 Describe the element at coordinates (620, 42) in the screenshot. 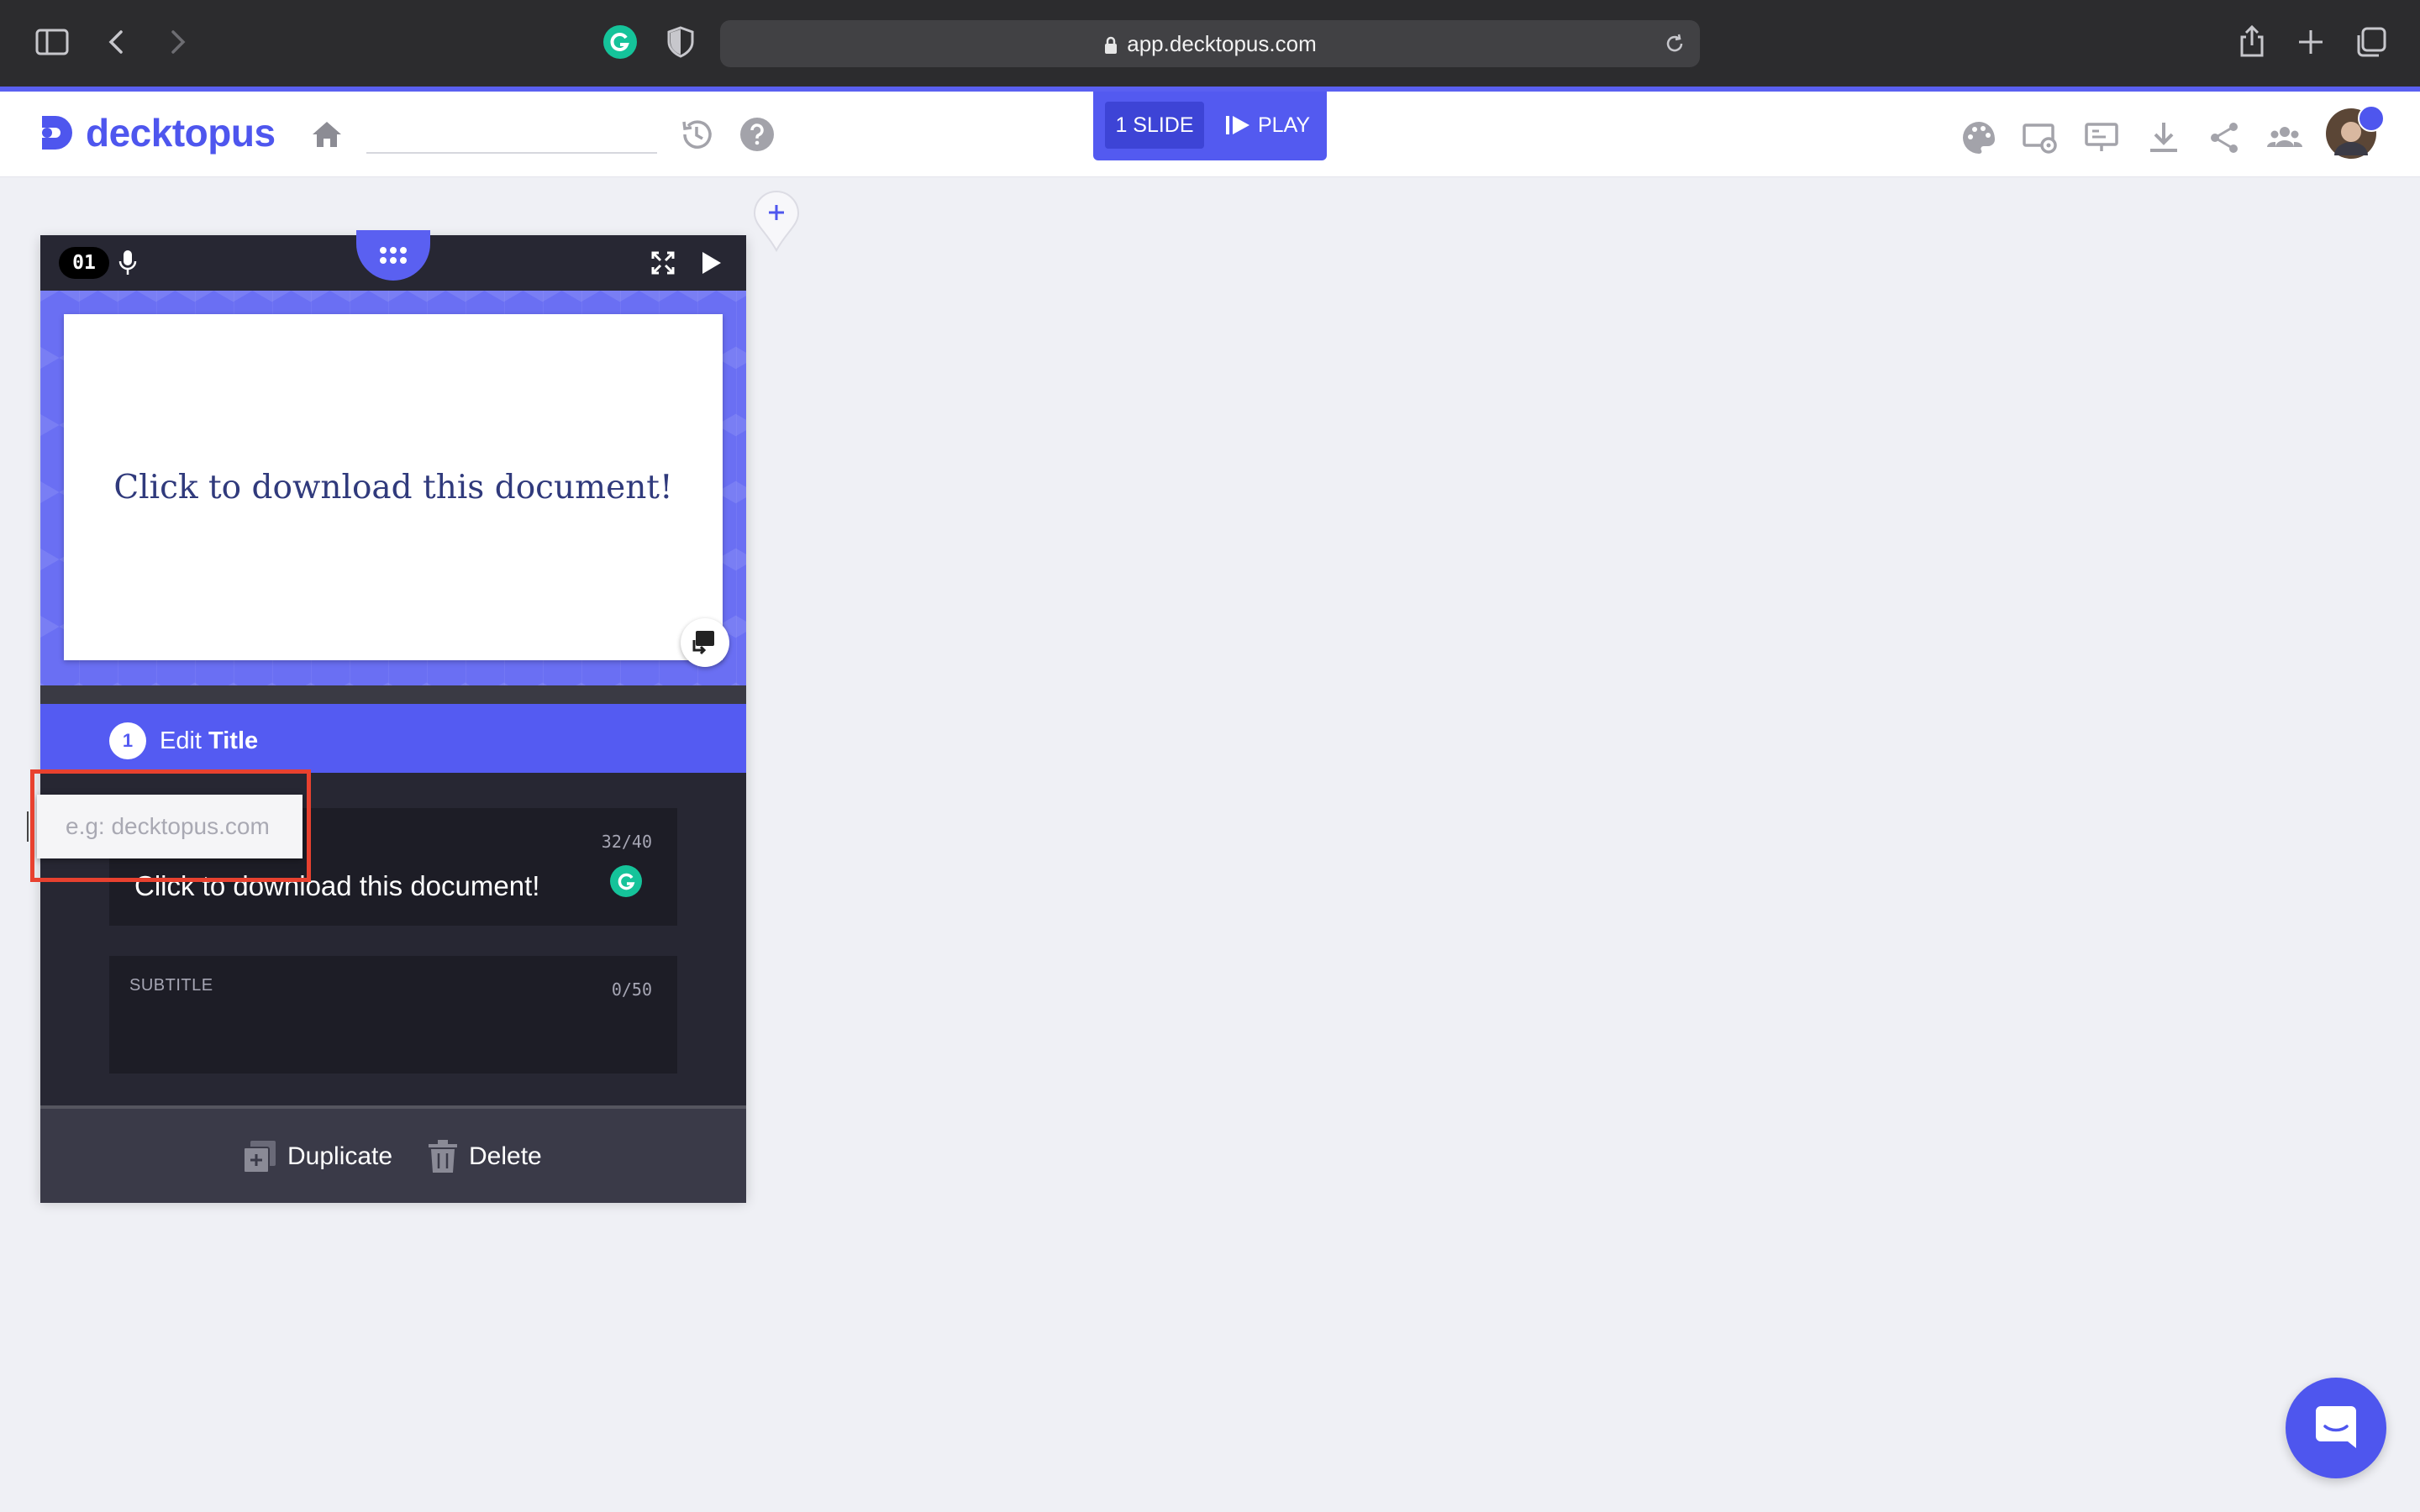

I see `grammarly-extension-icon` at that location.